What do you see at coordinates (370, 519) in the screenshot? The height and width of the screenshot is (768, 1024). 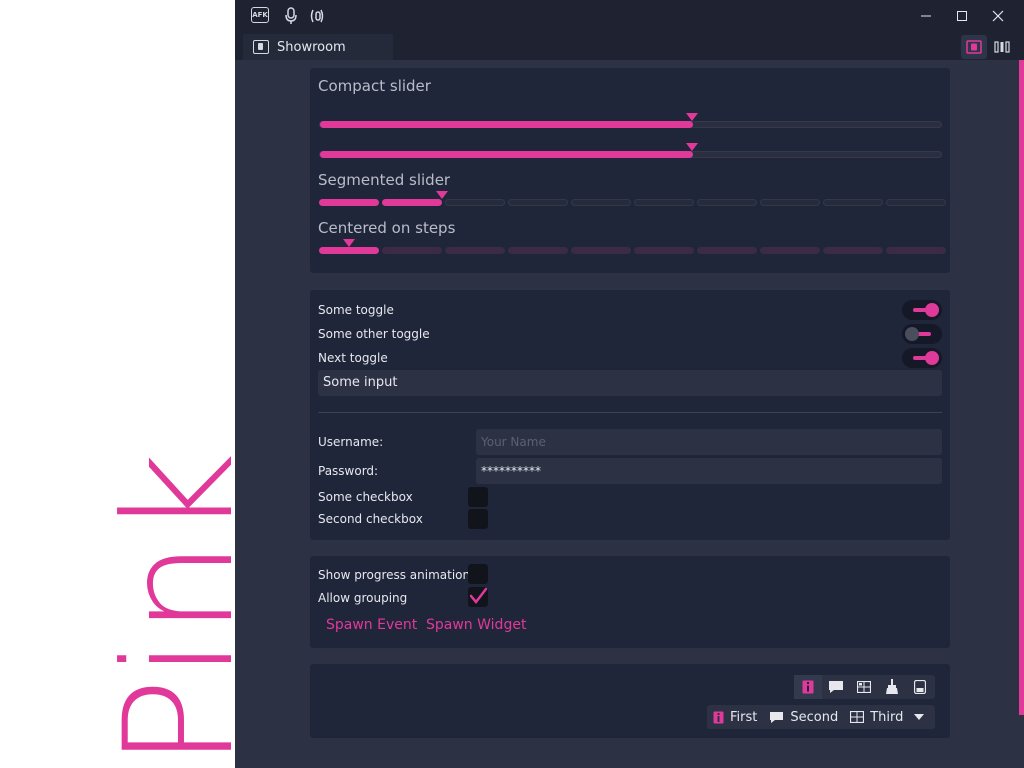 I see `checkbox-2-label: Second checkbox` at bounding box center [370, 519].